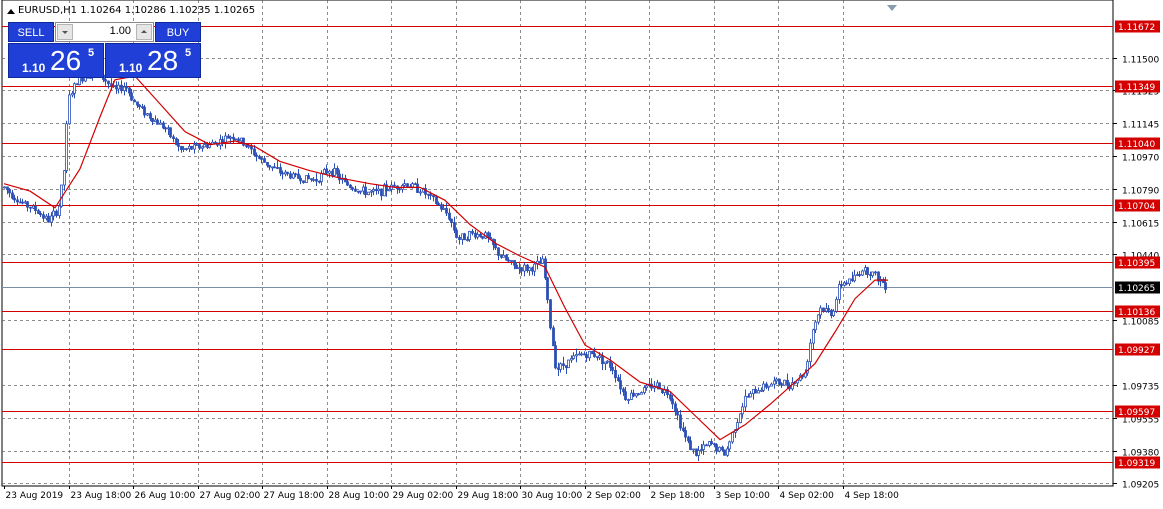 The width and height of the screenshot is (1163, 509). What do you see at coordinates (65, 32) in the screenshot?
I see `lot-decrease-button` at bounding box center [65, 32].